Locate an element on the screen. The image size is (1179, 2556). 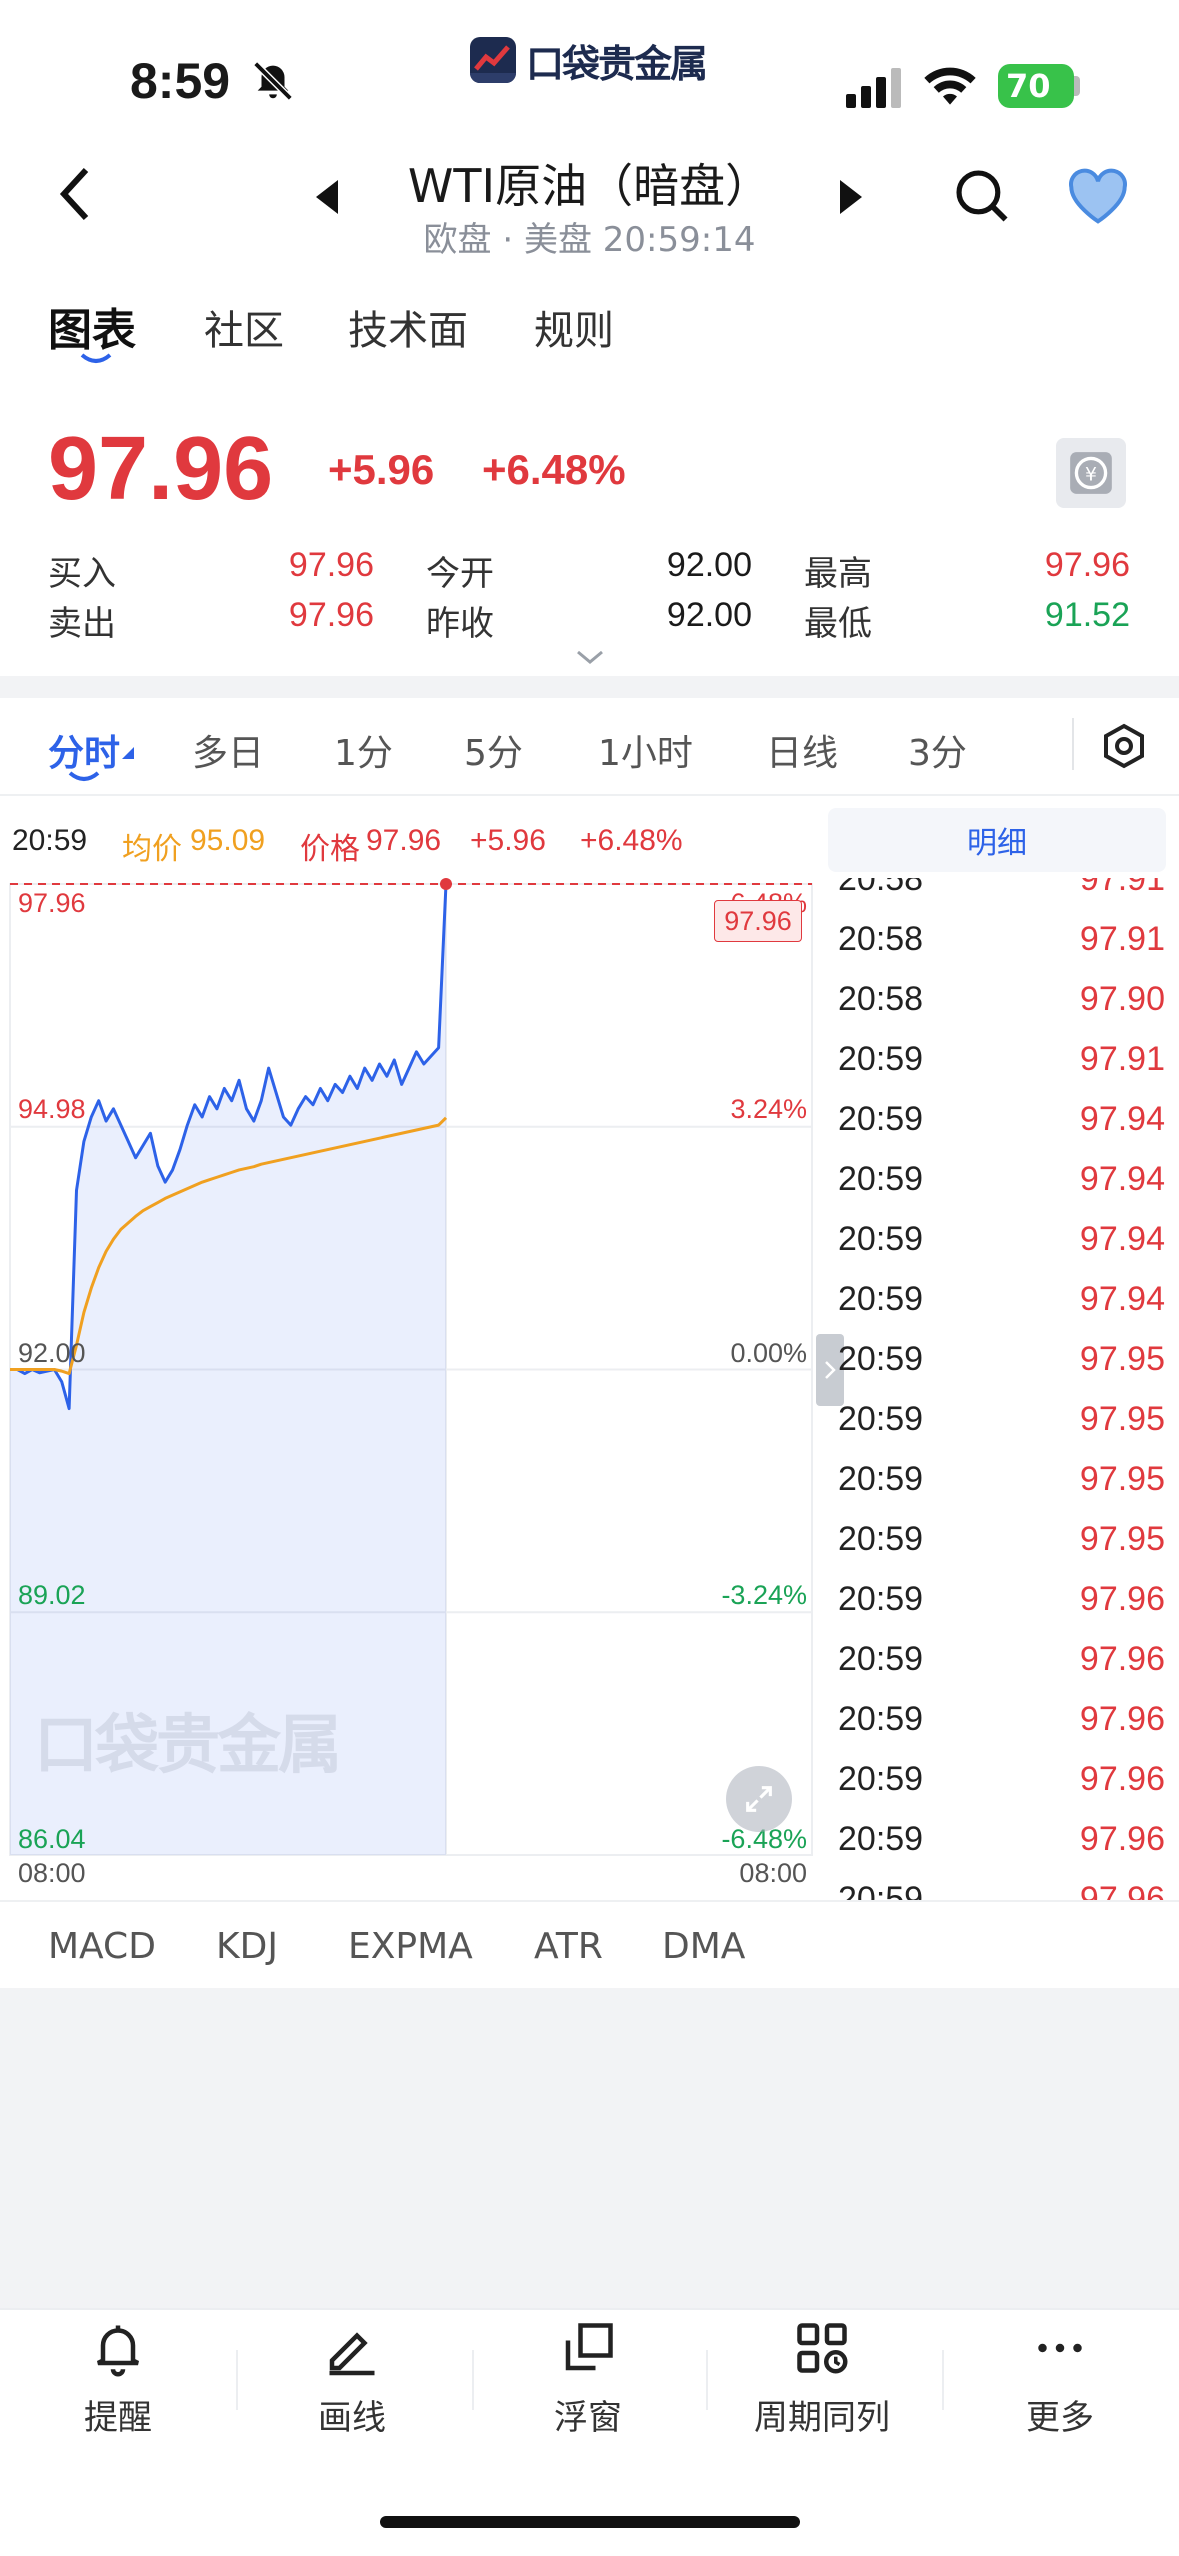
period-compare-label: 周期同列 is located at coordinates (822, 2418).